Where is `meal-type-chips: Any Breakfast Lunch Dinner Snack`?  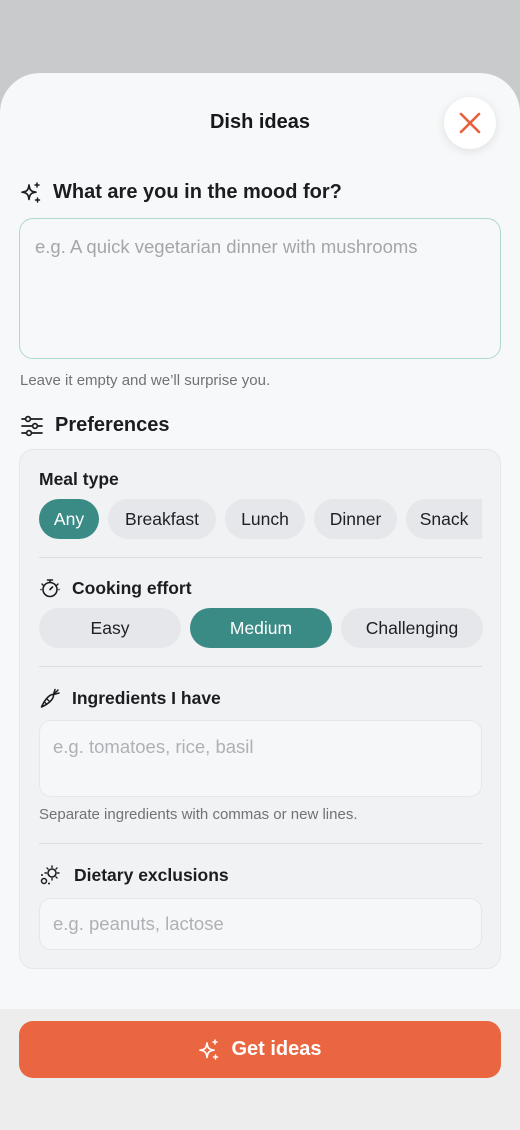
meal-type-chips: Any Breakfast Lunch Dinner Snack is located at coordinates (260, 519).